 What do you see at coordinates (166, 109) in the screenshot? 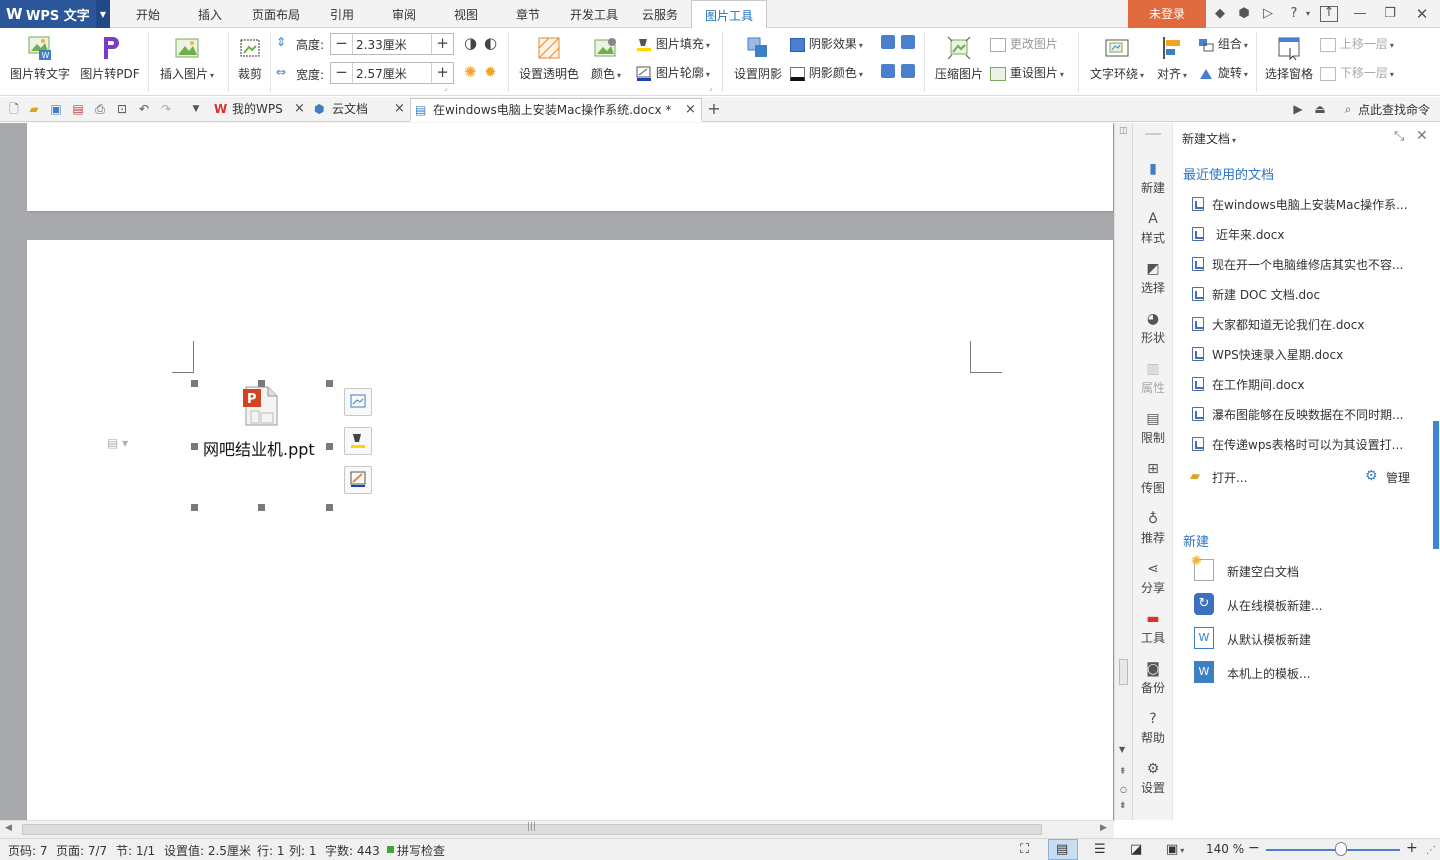
I see `redo-icon: ↷` at bounding box center [166, 109].